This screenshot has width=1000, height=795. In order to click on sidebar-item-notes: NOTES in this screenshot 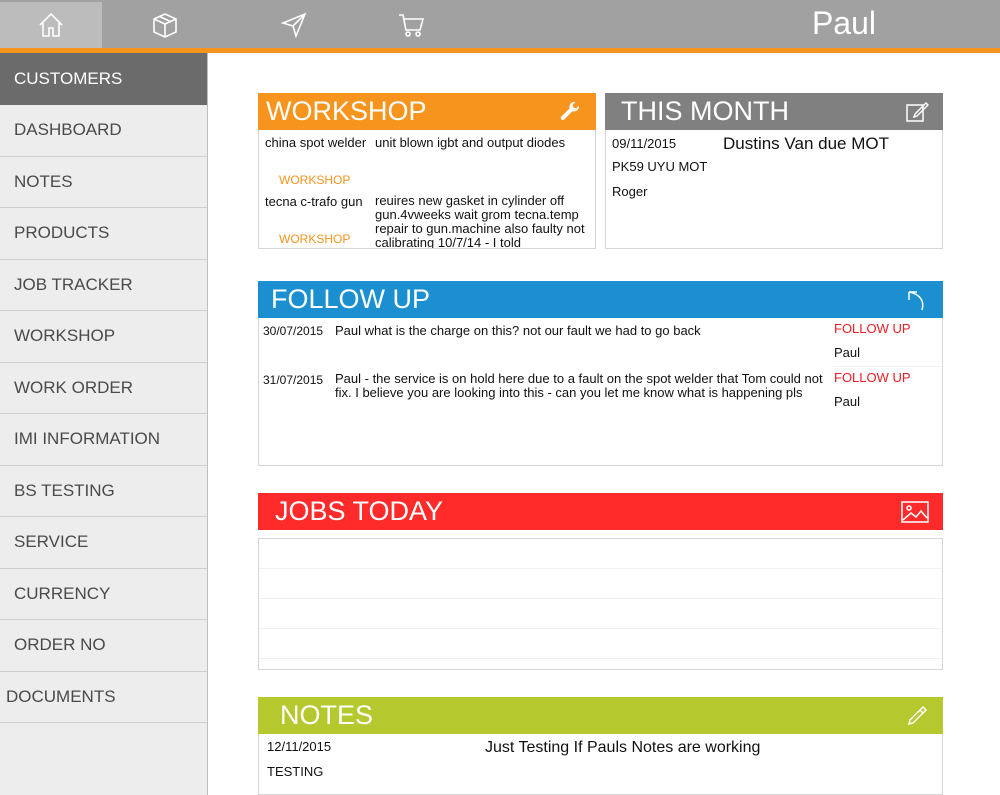, I will do `click(103, 182)`.